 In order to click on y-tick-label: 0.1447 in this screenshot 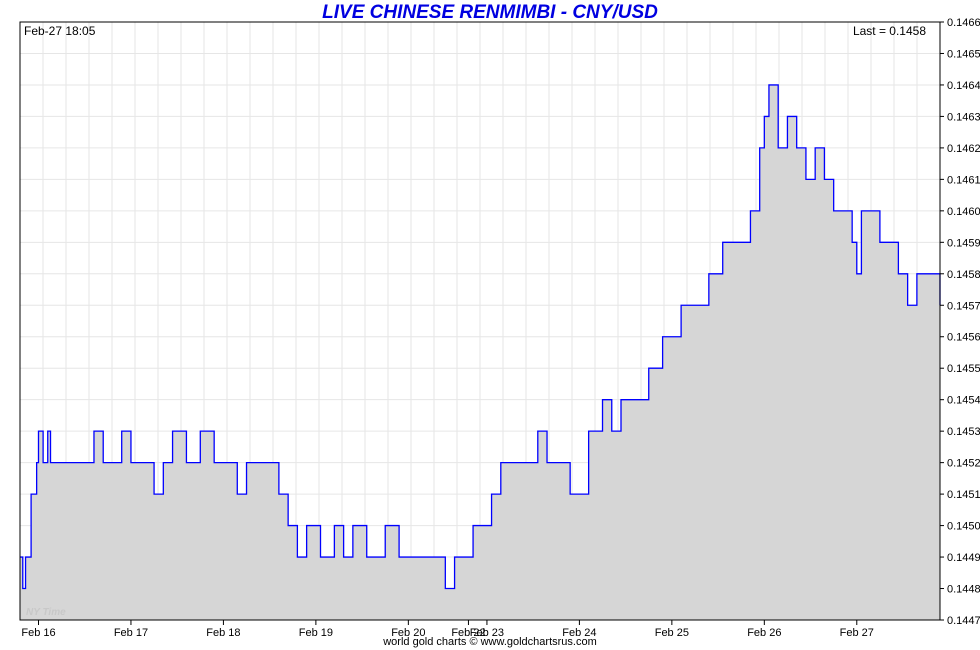, I will do `click(963, 621)`.